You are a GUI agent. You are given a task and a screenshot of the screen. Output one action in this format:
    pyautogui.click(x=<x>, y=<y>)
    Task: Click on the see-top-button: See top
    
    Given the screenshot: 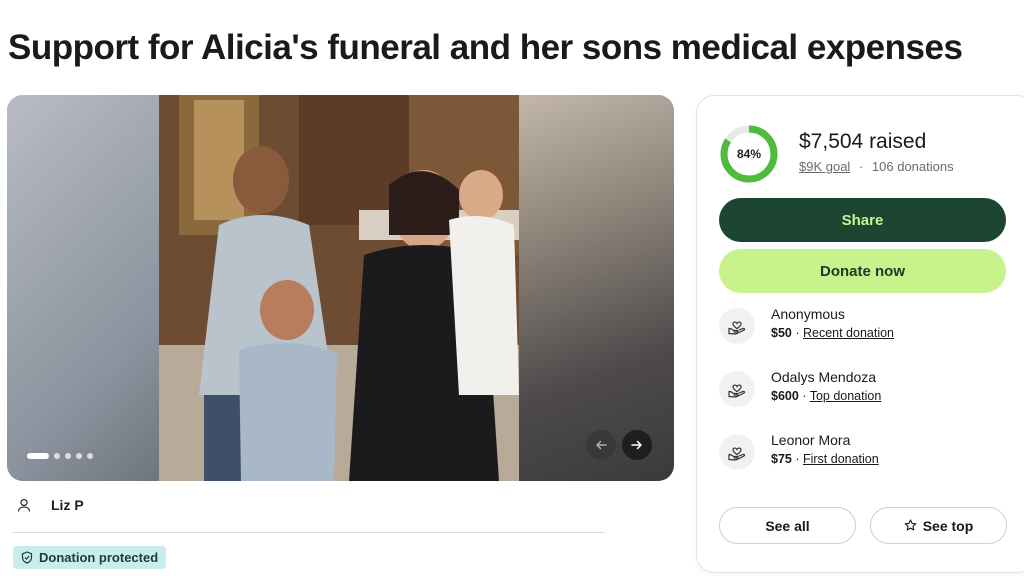 What is the action you would take?
    pyautogui.click(x=938, y=525)
    